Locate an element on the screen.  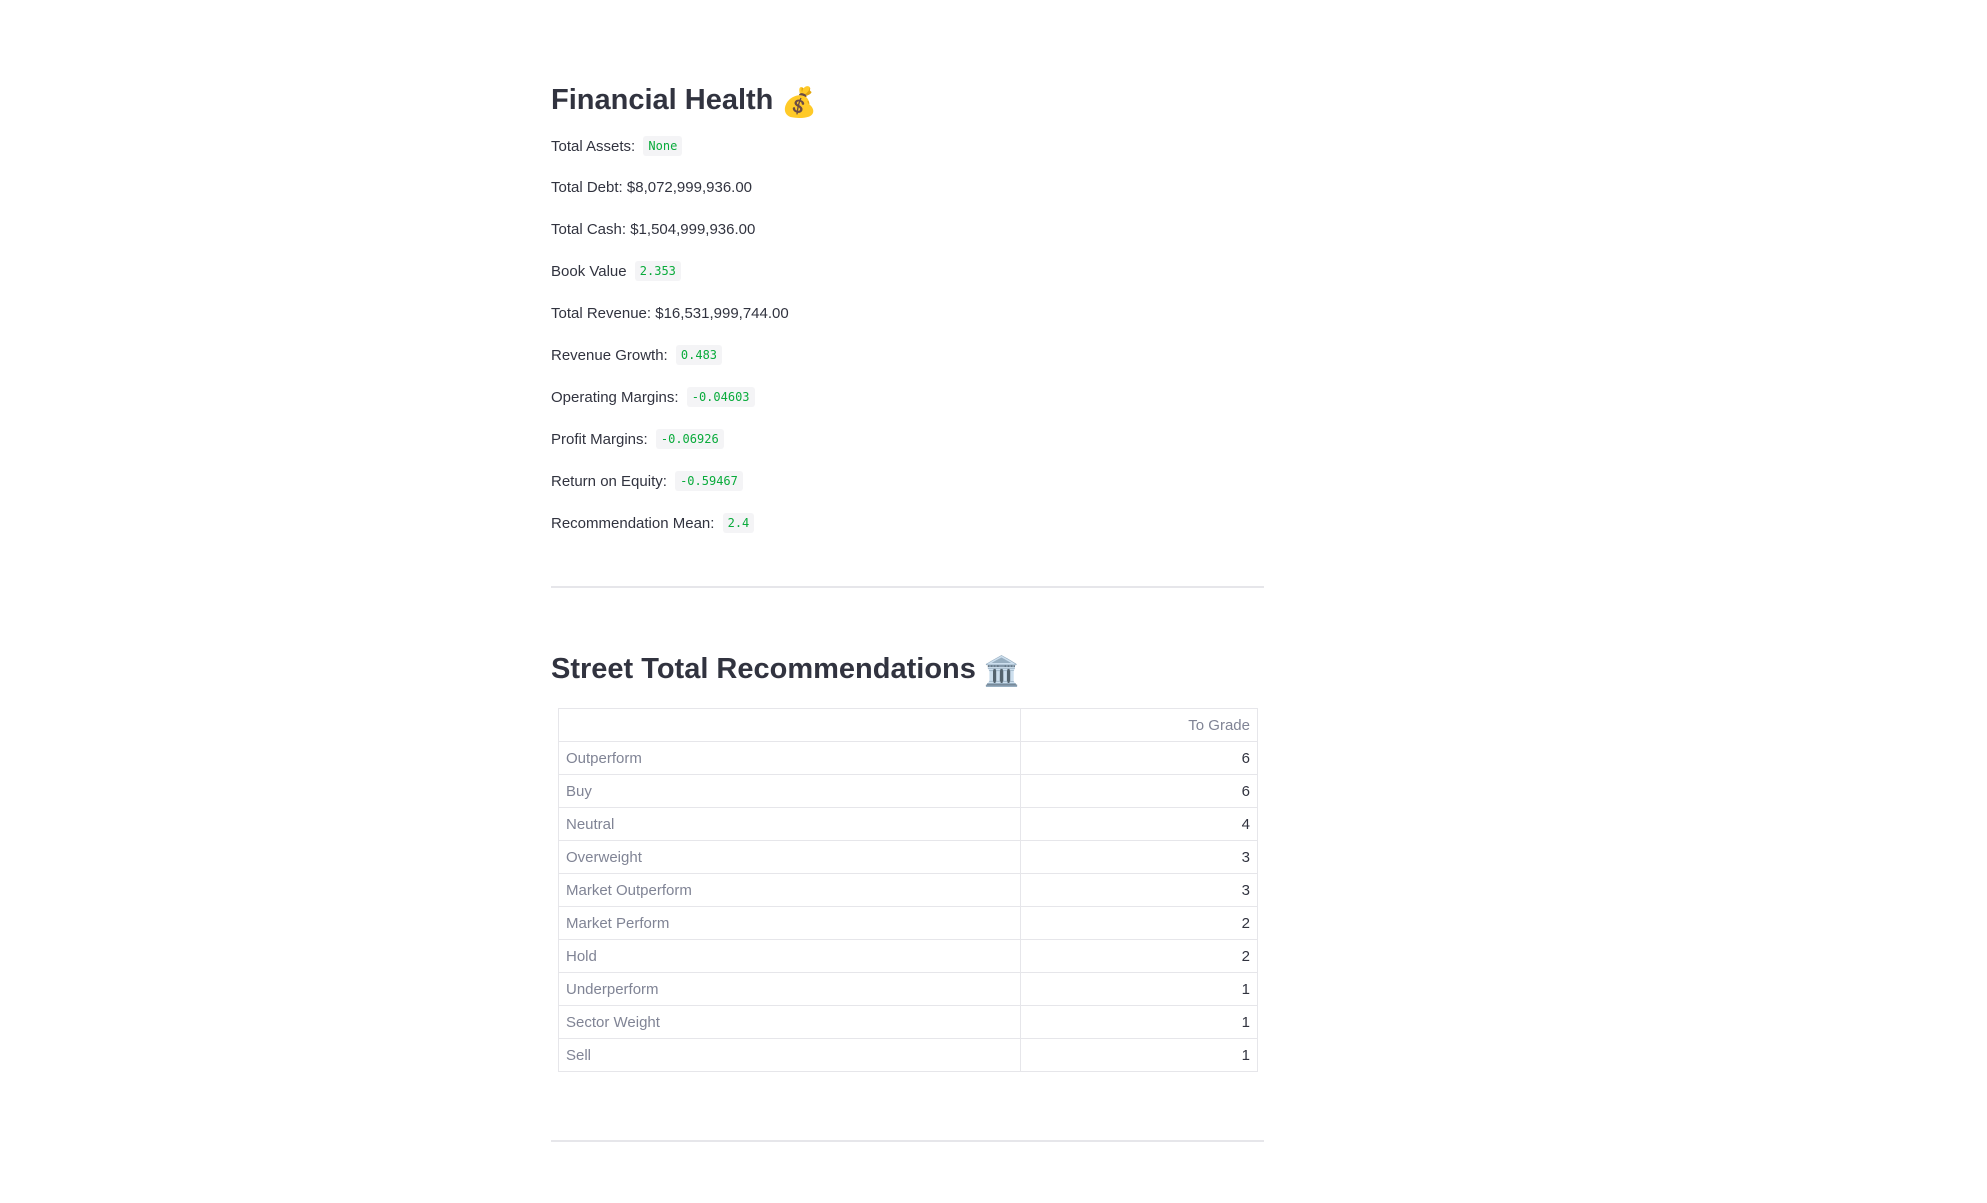
metric-operating-margins: Operating Margins: -0.04603 is located at coordinates (653, 397).